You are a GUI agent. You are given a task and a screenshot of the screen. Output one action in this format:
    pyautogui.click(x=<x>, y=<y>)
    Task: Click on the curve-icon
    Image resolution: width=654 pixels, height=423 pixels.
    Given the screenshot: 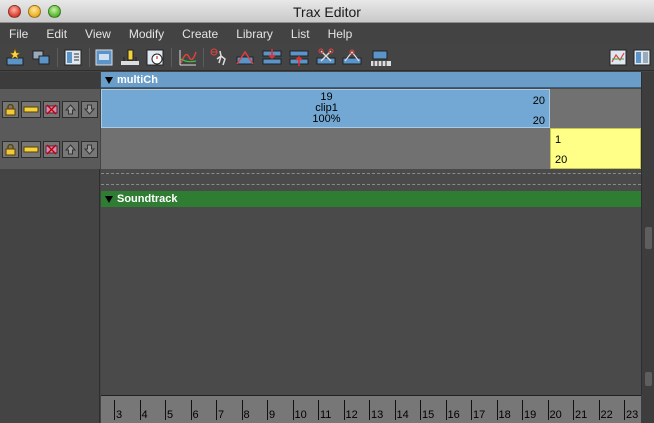 What is the action you would take?
    pyautogui.click(x=188, y=57)
    